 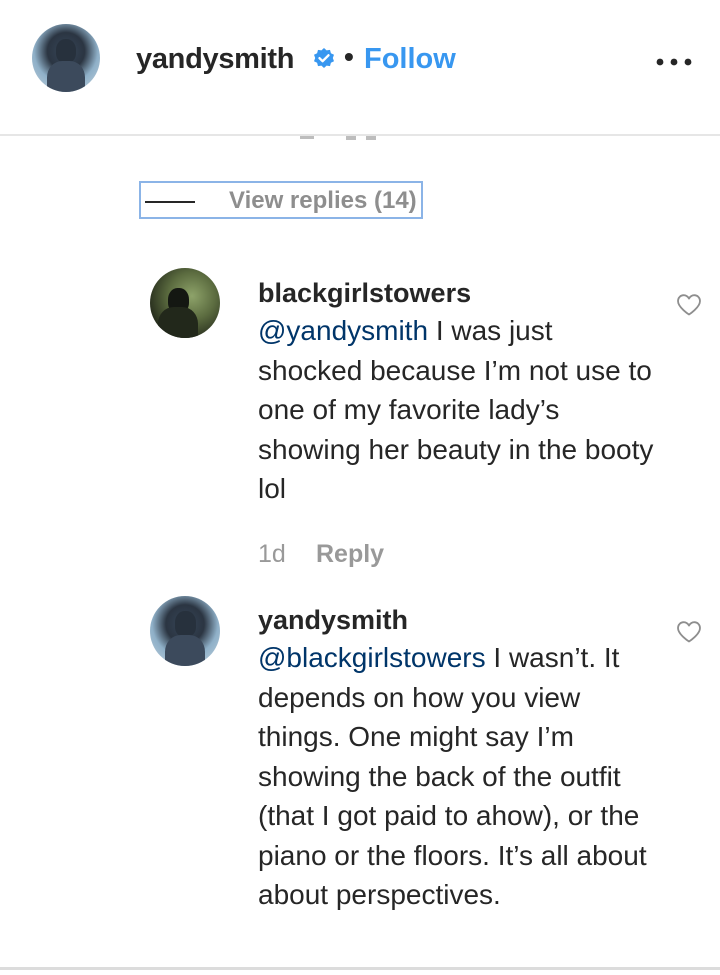 What do you see at coordinates (350, 554) in the screenshot?
I see `reply-button: Reply` at bounding box center [350, 554].